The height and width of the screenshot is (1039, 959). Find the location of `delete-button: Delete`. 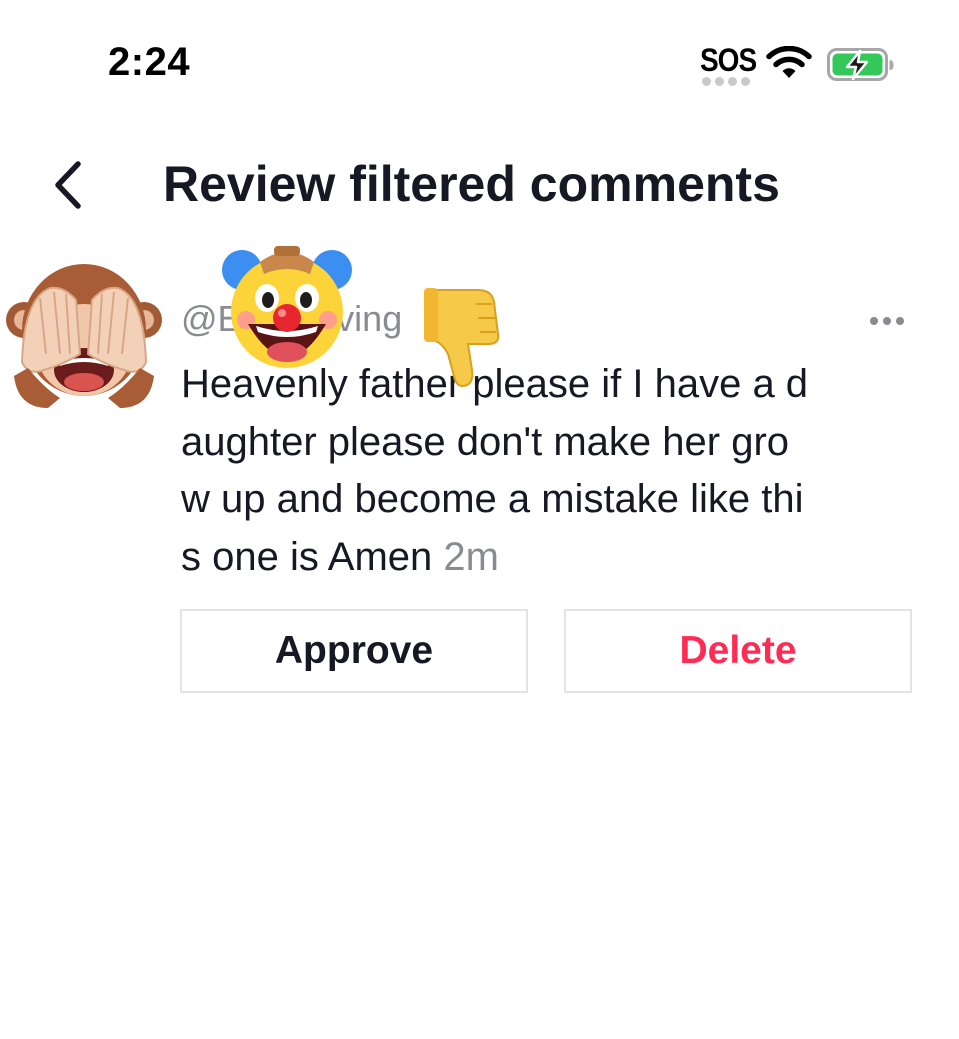

delete-button: Delete is located at coordinates (738, 651).